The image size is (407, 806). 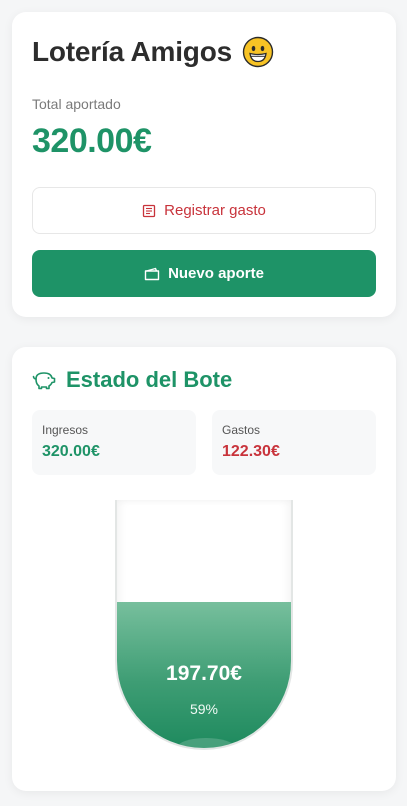 What do you see at coordinates (241, 430) in the screenshot?
I see `expenses-label: Gastos` at bounding box center [241, 430].